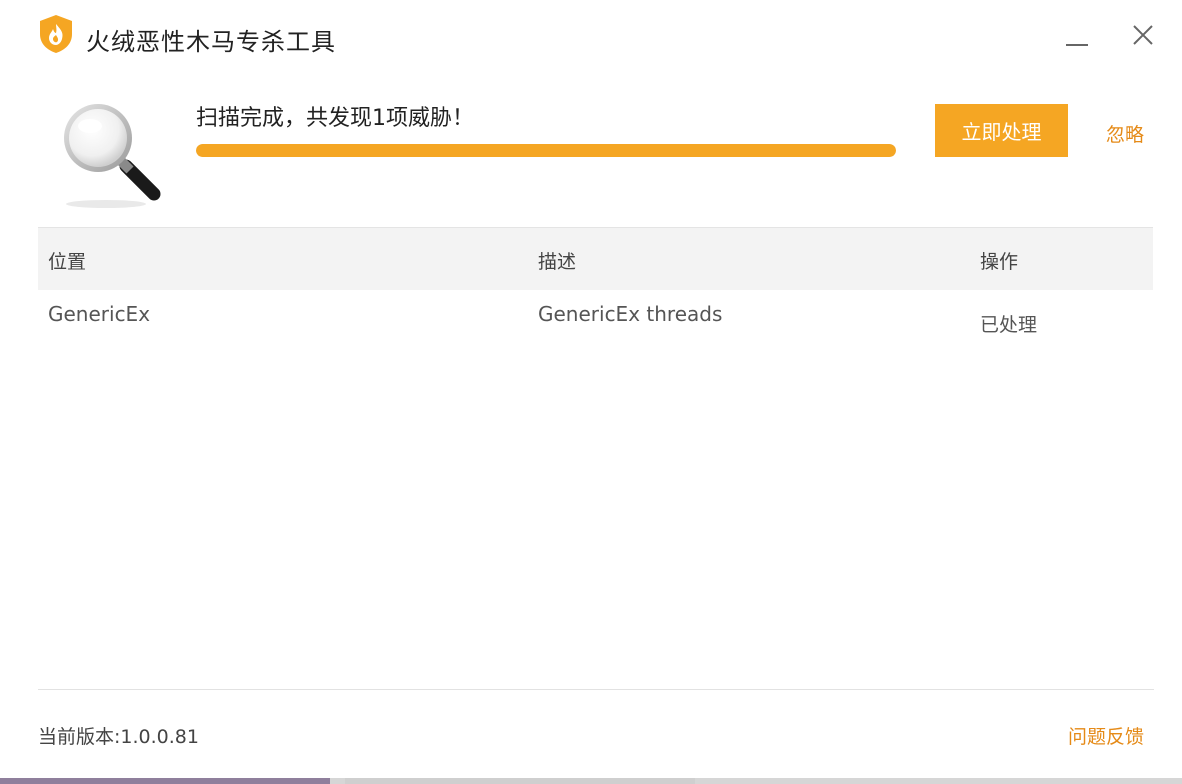  Describe the element at coordinates (999, 262) in the screenshot. I see `column-header-action: 操作` at that location.